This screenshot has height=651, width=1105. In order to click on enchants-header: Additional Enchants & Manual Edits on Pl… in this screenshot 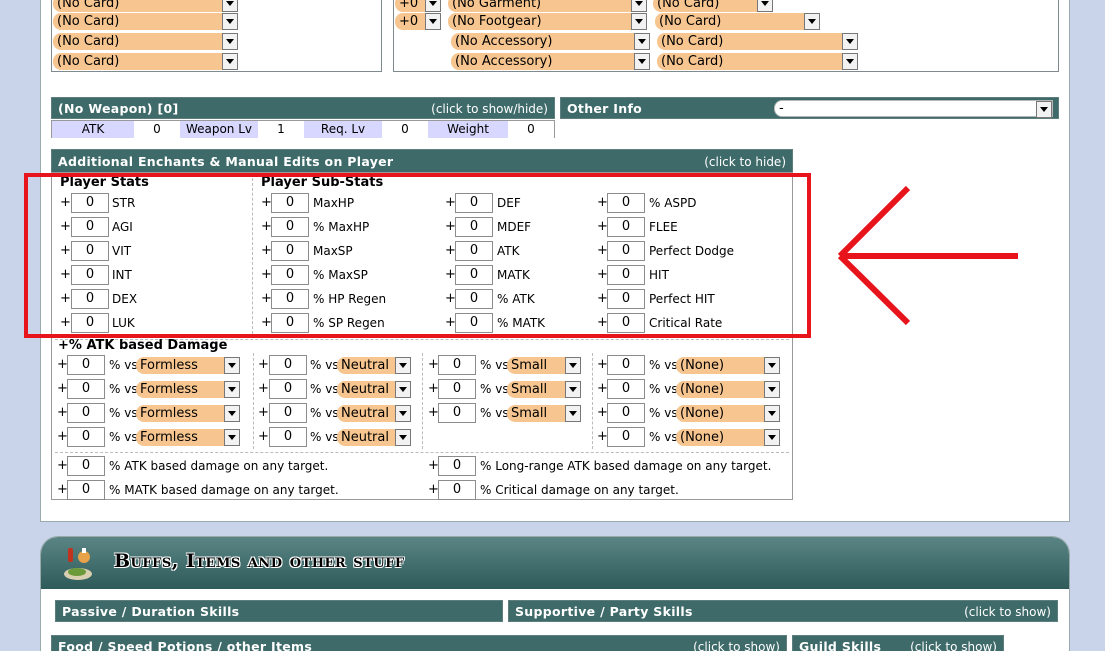, I will do `click(422, 161)`.